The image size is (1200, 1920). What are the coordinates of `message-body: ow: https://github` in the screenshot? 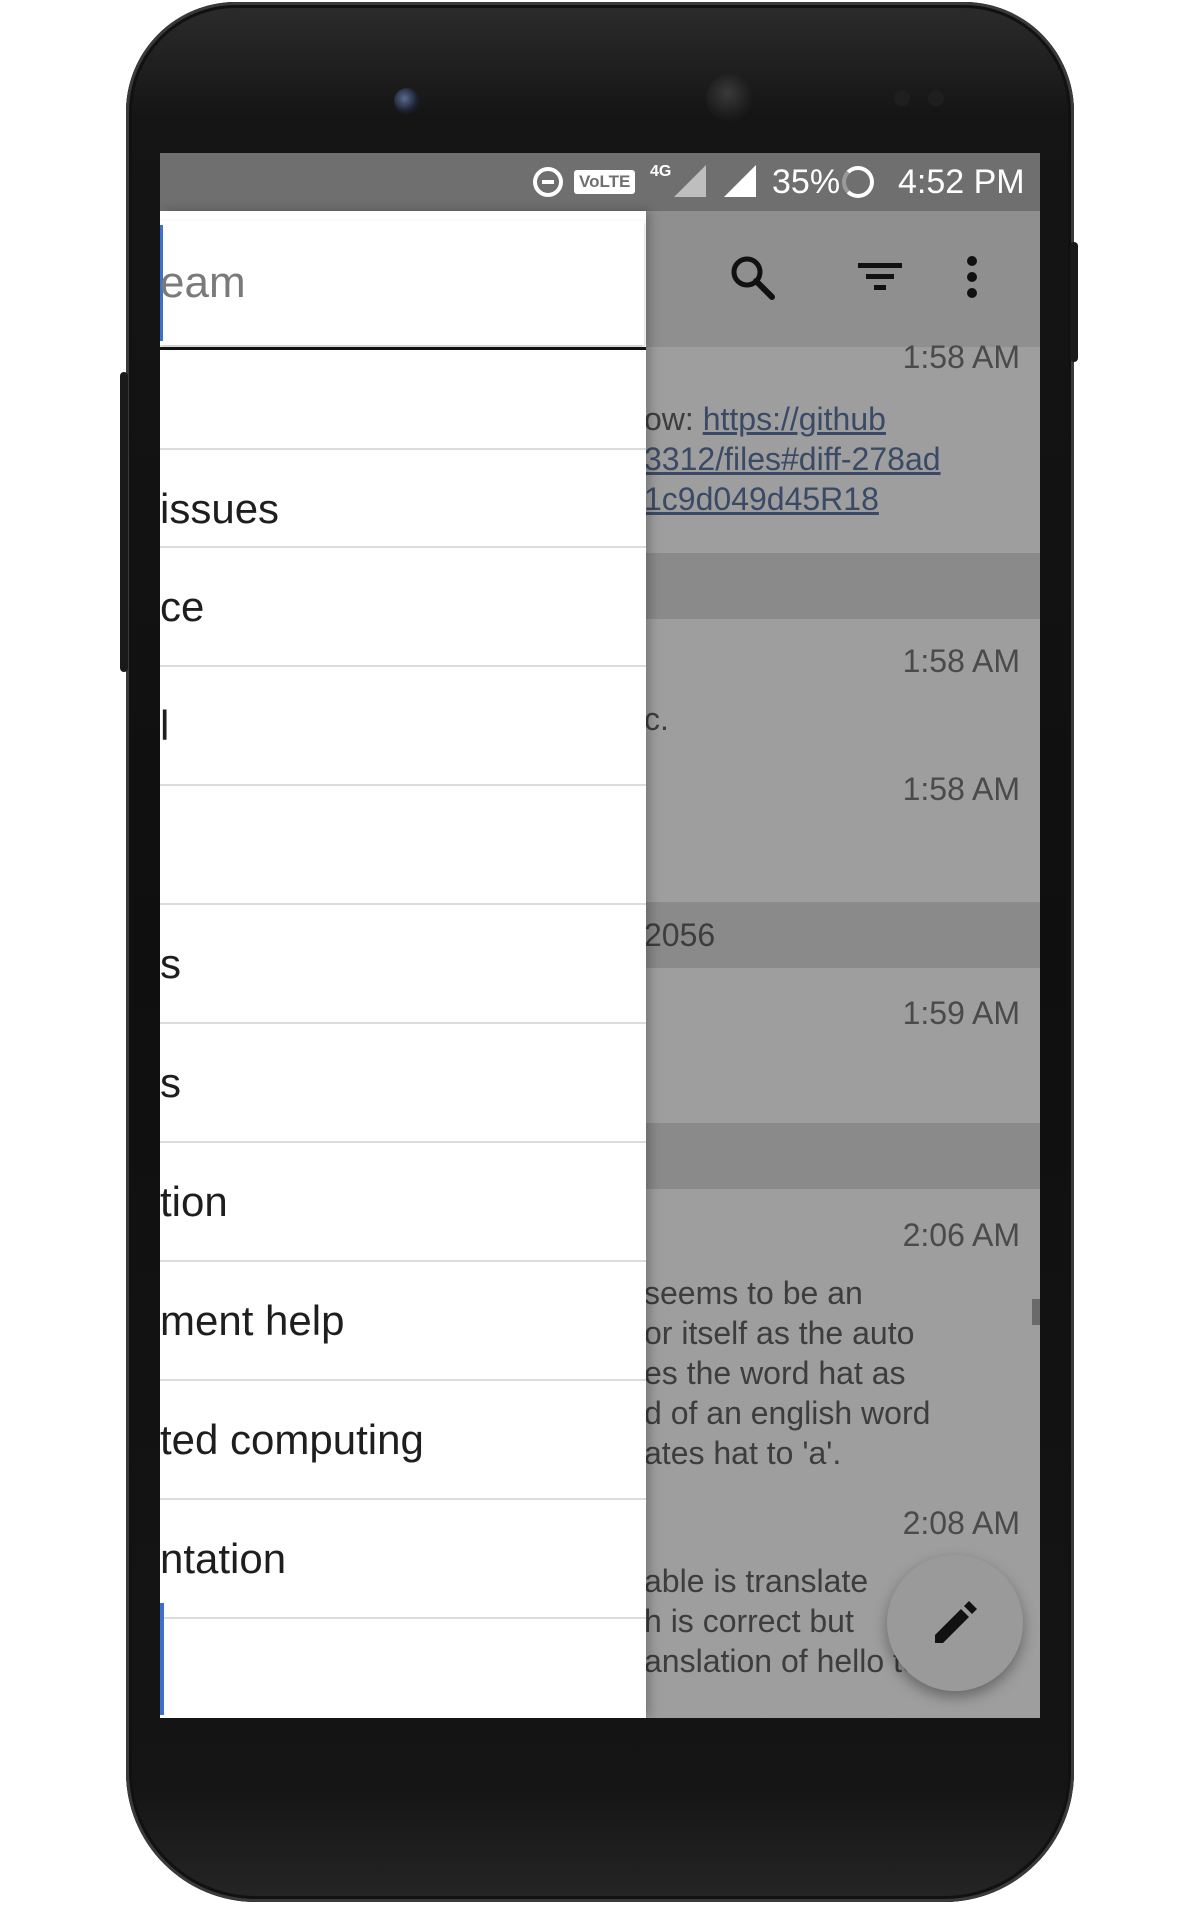 It's located at (765, 419).